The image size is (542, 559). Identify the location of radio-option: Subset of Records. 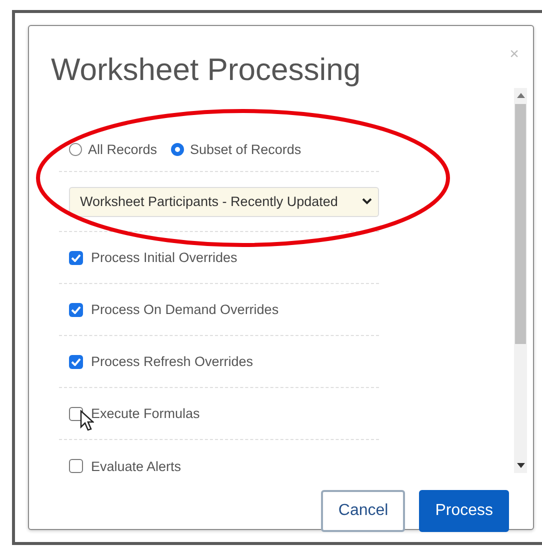
(236, 149).